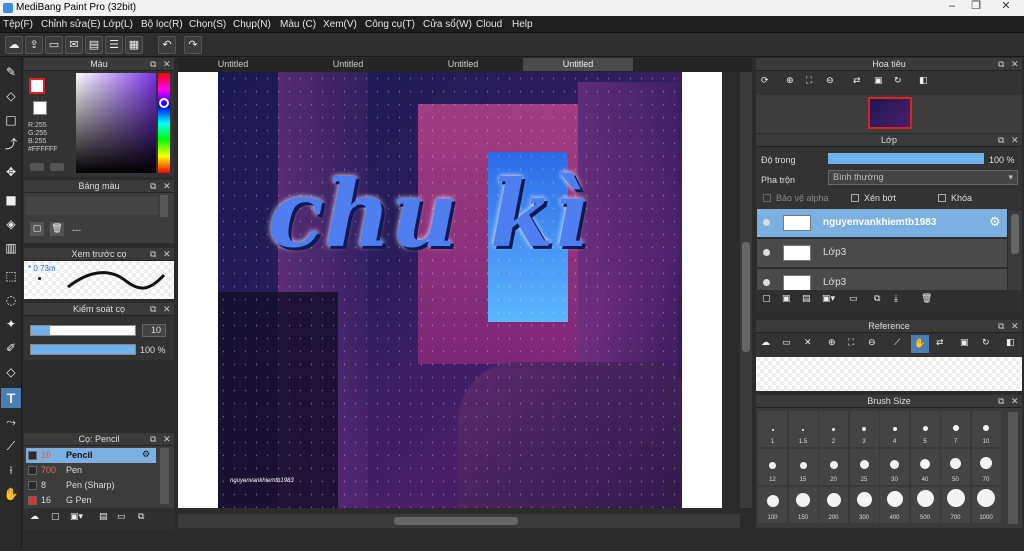  What do you see at coordinates (906, 158) in the screenshot?
I see `layer-opacity-slider` at bounding box center [906, 158].